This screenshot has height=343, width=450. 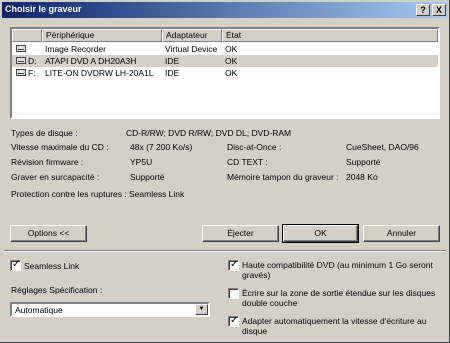 I want to click on column-adapter: Adaptateur, so click(x=192, y=35).